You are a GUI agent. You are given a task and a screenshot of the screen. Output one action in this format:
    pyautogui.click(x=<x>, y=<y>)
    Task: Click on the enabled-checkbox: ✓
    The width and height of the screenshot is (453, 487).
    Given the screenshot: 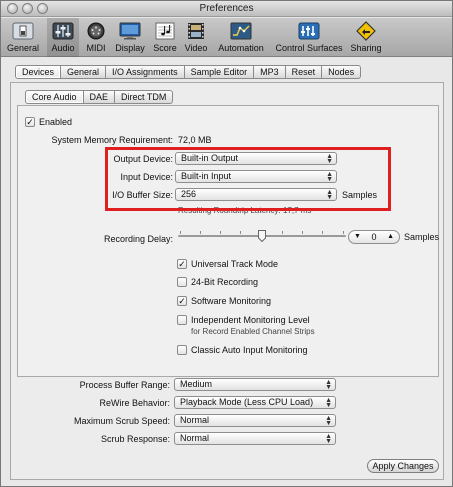 What is the action you would take?
    pyautogui.click(x=30, y=122)
    